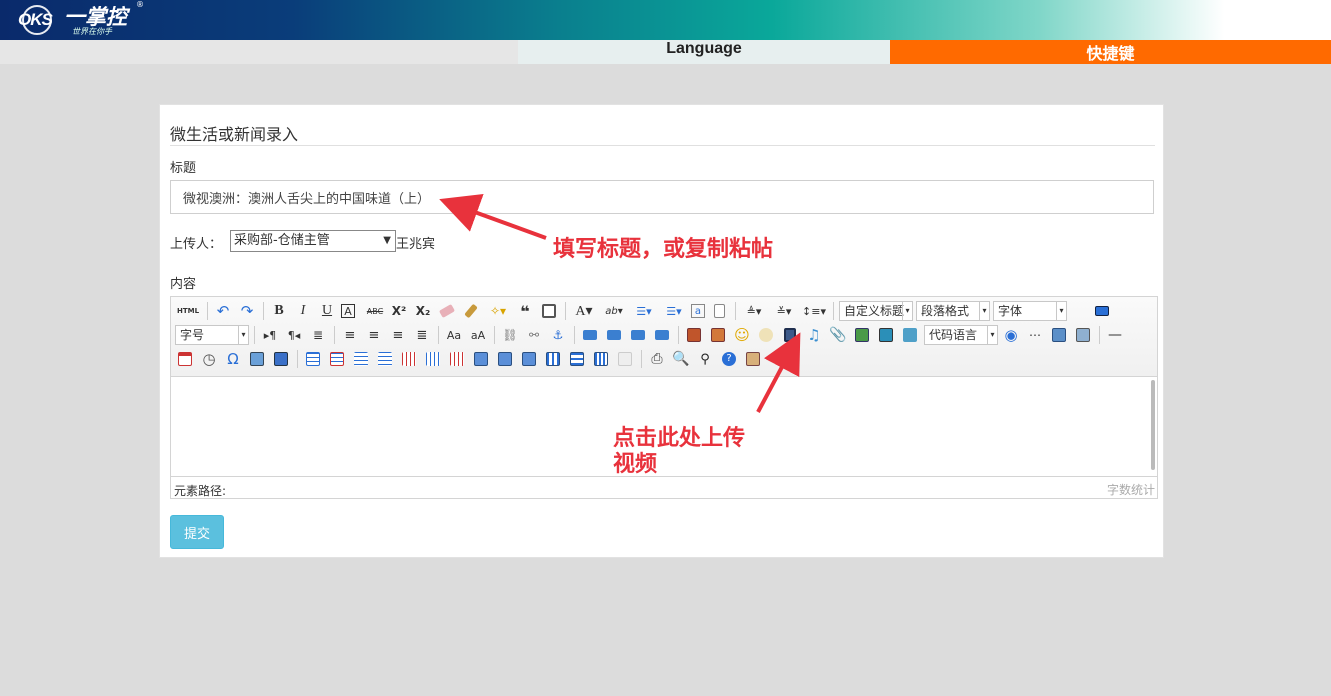 This screenshot has height=696, width=1331. Describe the element at coordinates (209, 359) in the screenshot. I see `time-icon: ◷` at that location.